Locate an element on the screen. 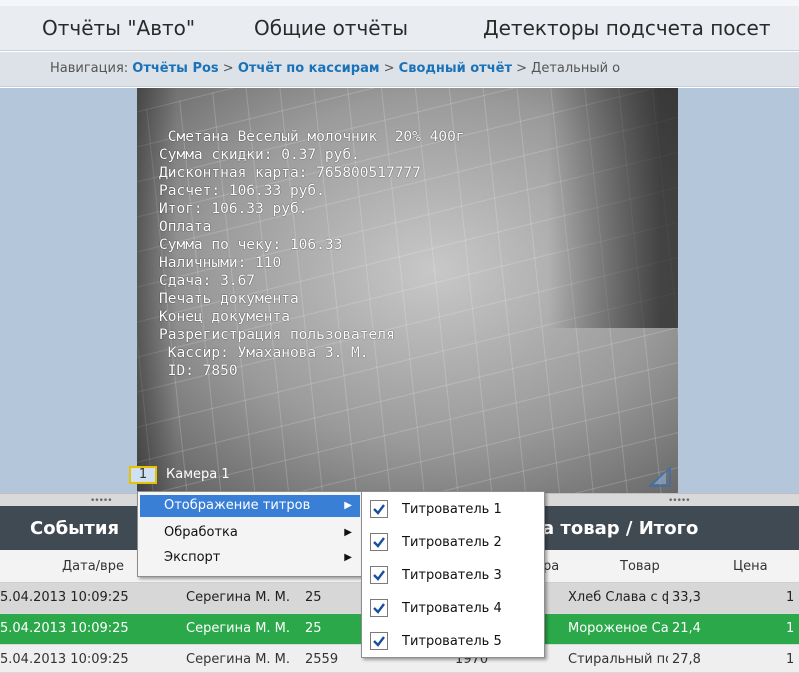  overlay-line: Итог: 106.33 руб. is located at coordinates (233, 209).